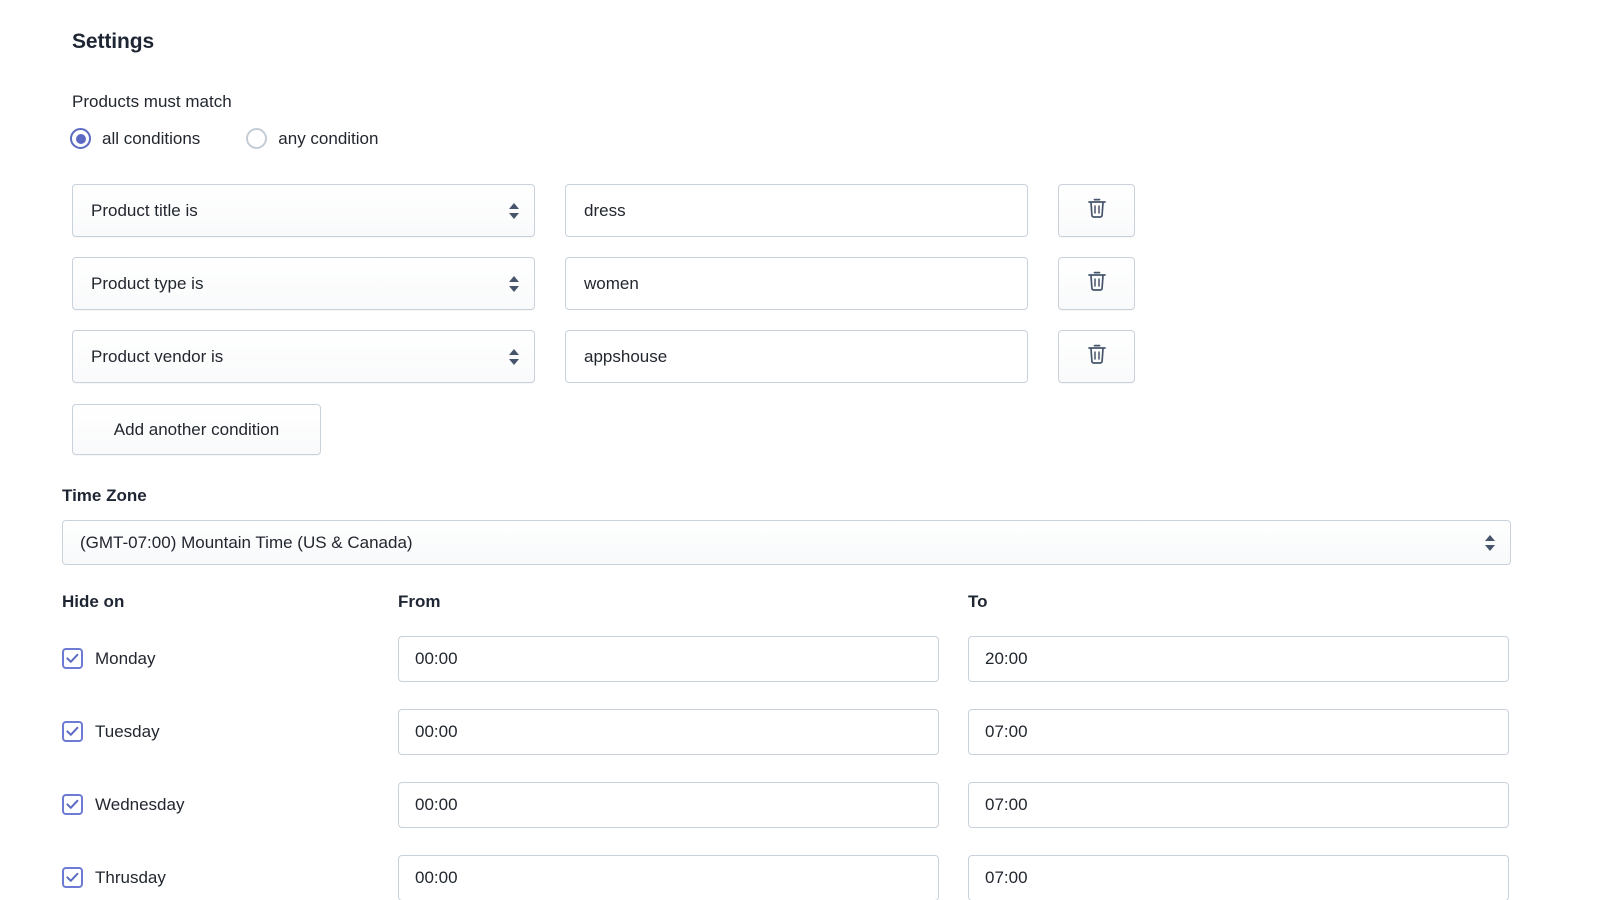  Describe the element at coordinates (328, 138) in the screenshot. I see `radio-any-condition-label: any condition` at that location.